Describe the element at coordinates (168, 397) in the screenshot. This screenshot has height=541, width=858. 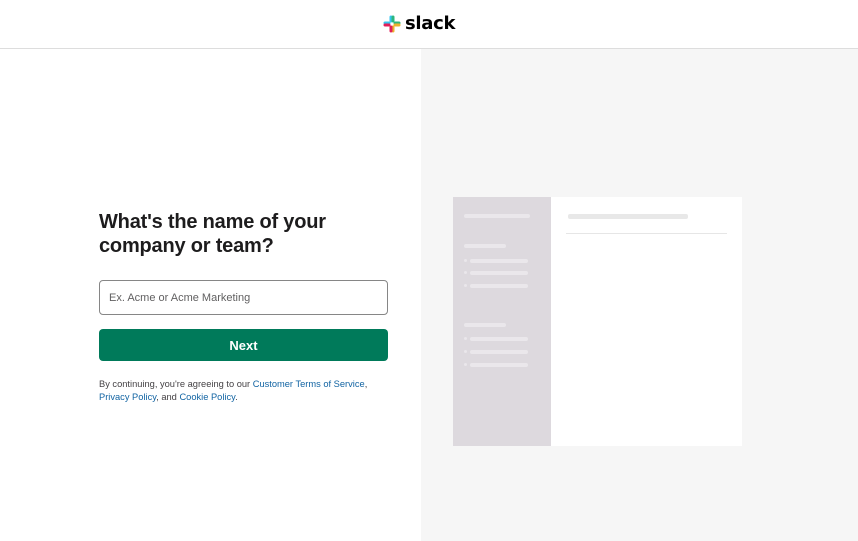
I see `terms-separator-2: , and` at that location.